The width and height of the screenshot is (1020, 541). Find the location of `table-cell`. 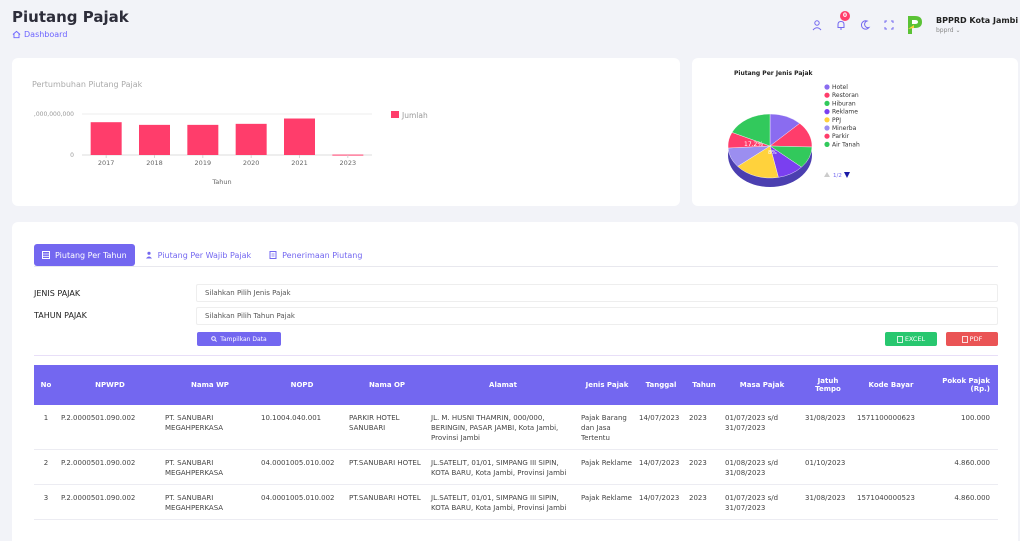

table-cell is located at coordinates (891, 467).